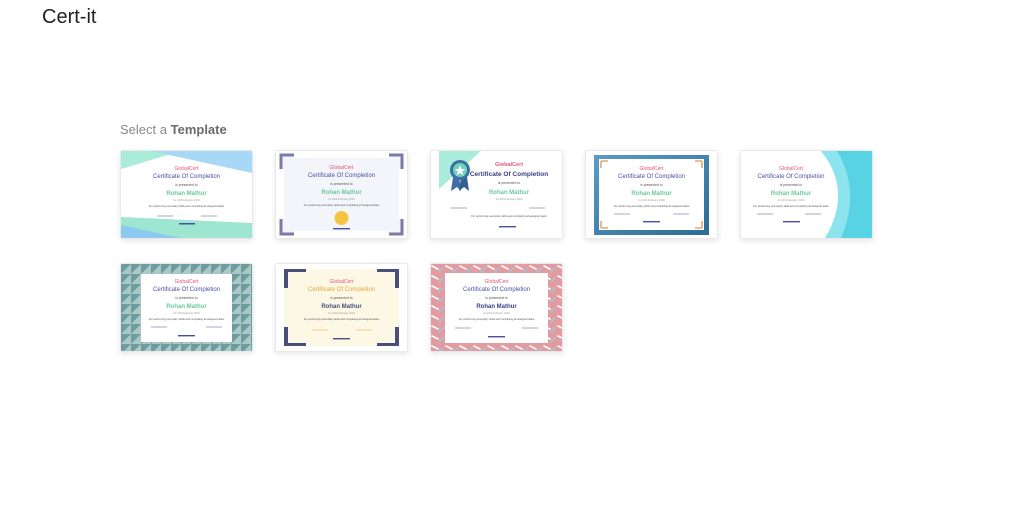  I want to click on template-7-date: for 23rd February 2020, so click(341, 313).